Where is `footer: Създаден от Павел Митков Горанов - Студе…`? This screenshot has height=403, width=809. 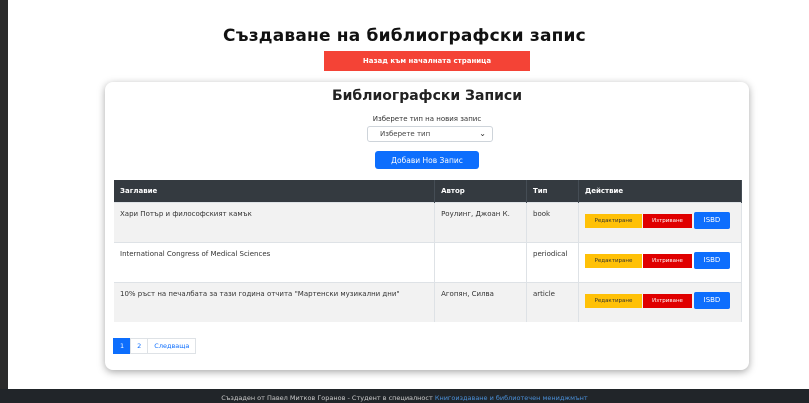 footer: Създаден от Павел Митков Горанов - Студе… is located at coordinates (404, 396).